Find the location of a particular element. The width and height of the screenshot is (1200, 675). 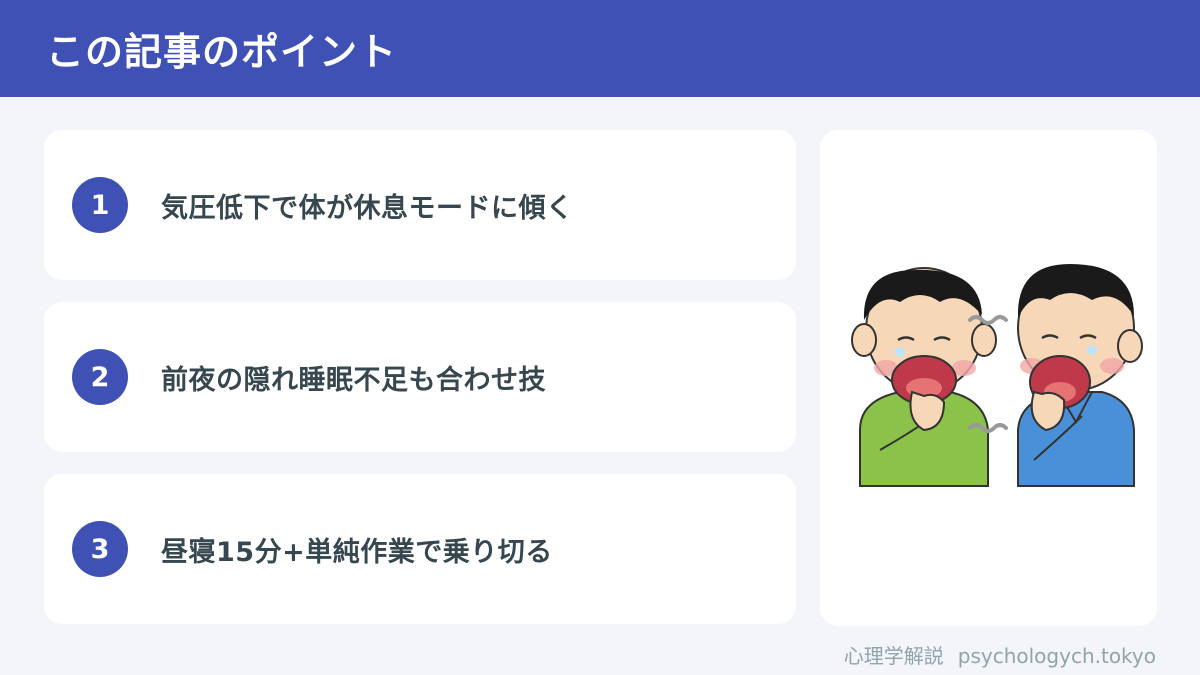

page-title: この記事のポイント is located at coordinates (222, 52).